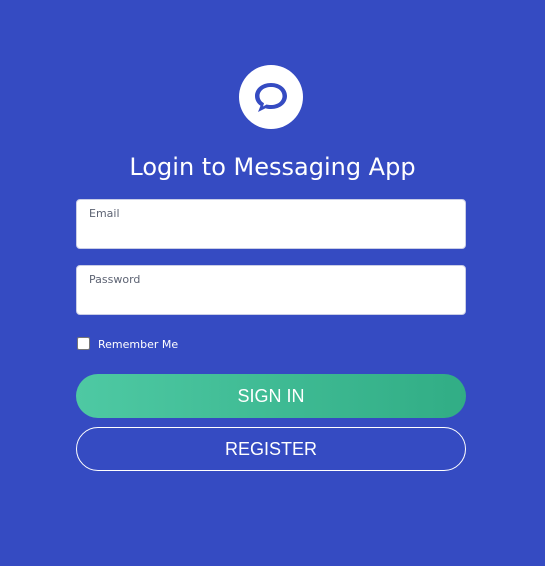 The height and width of the screenshot is (566, 545). I want to click on email-field: Email, so click(271, 224).